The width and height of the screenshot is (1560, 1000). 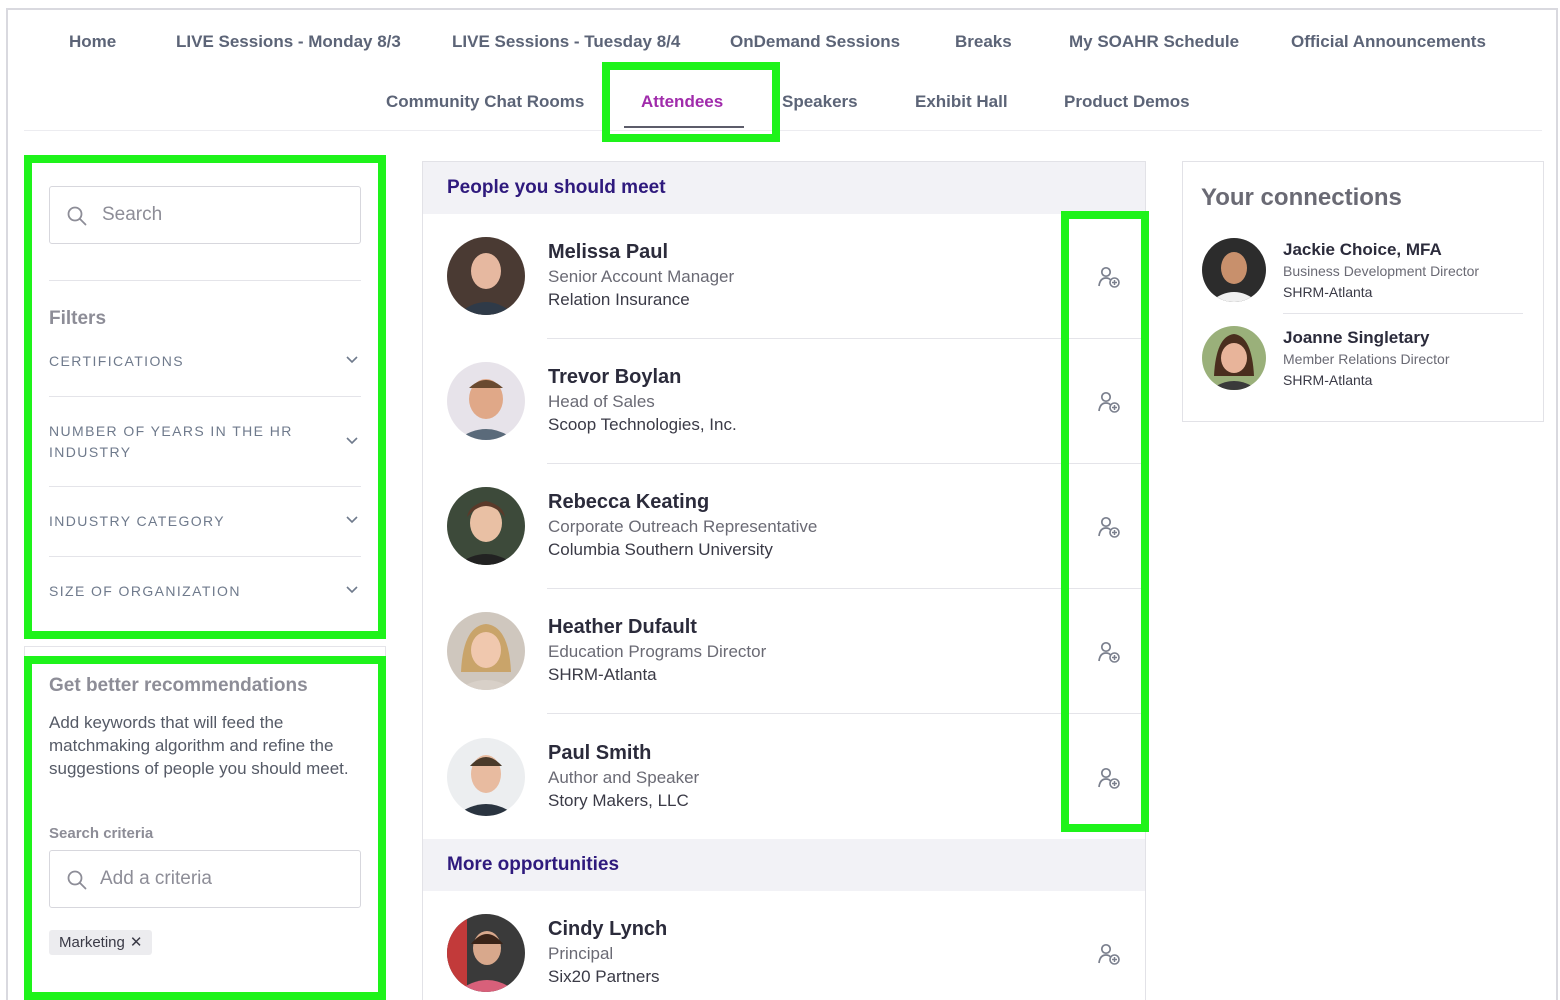 What do you see at coordinates (116, 361) in the screenshot?
I see `filter-label: CERTIFICATIONS` at bounding box center [116, 361].